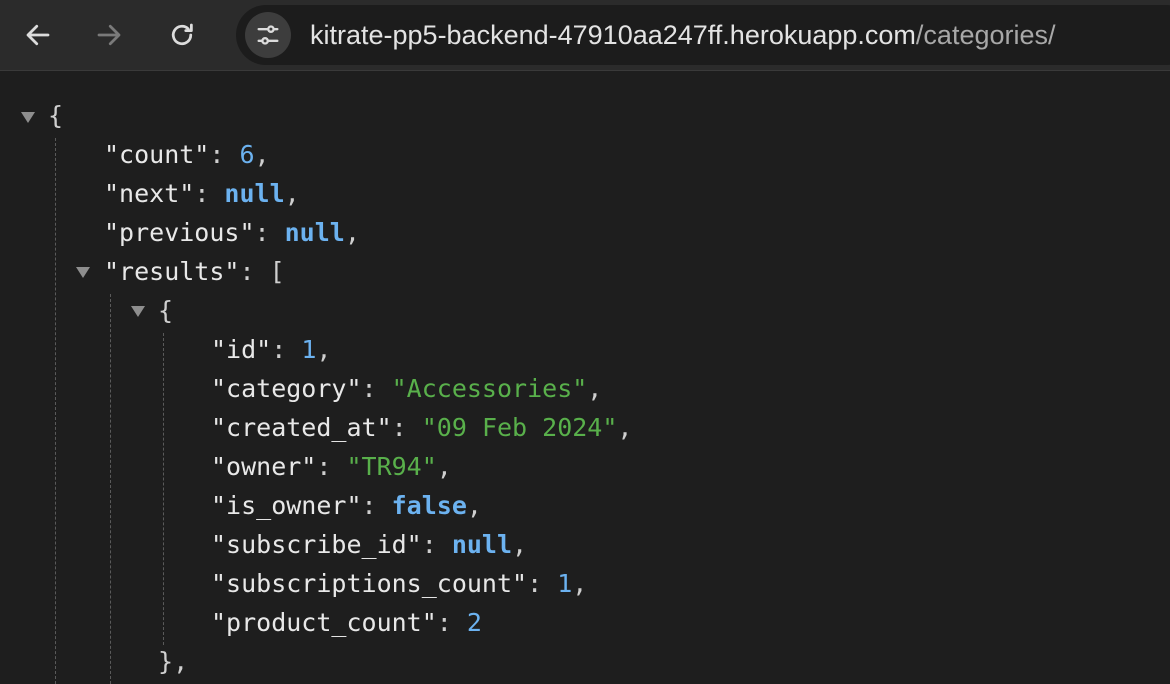 The height and width of the screenshot is (684, 1170). What do you see at coordinates (264, 466) in the screenshot?
I see `json-key: "owner"` at bounding box center [264, 466].